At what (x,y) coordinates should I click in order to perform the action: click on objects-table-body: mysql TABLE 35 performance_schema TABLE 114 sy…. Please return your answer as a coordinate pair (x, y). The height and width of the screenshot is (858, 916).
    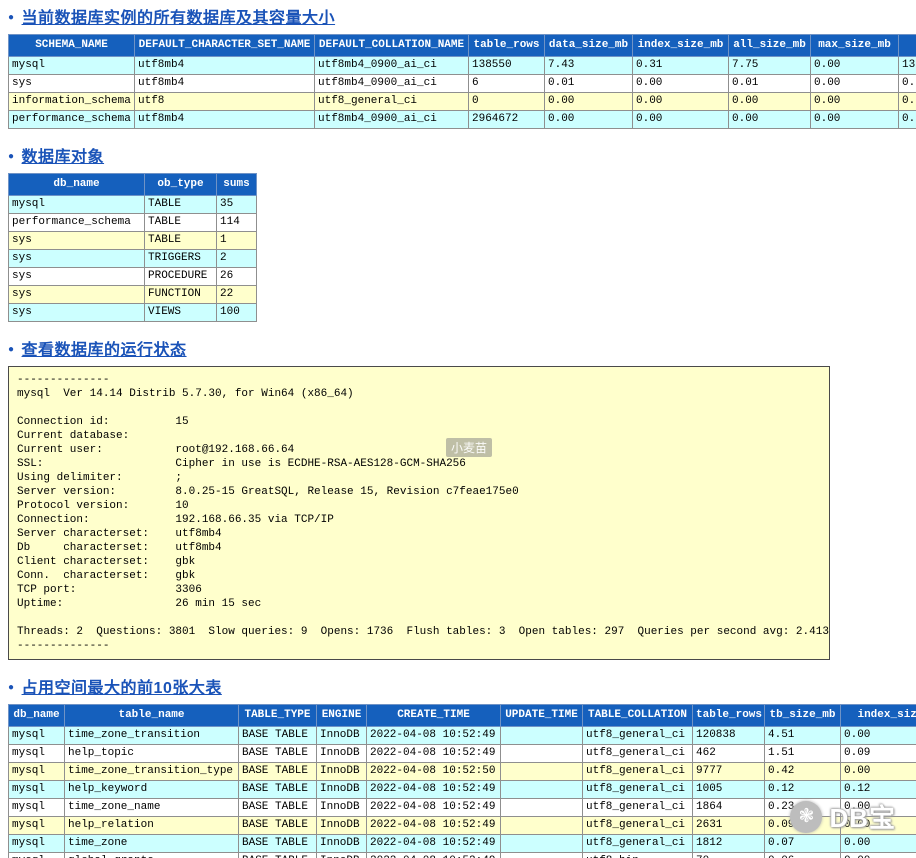
    Looking at the image, I should click on (132, 258).